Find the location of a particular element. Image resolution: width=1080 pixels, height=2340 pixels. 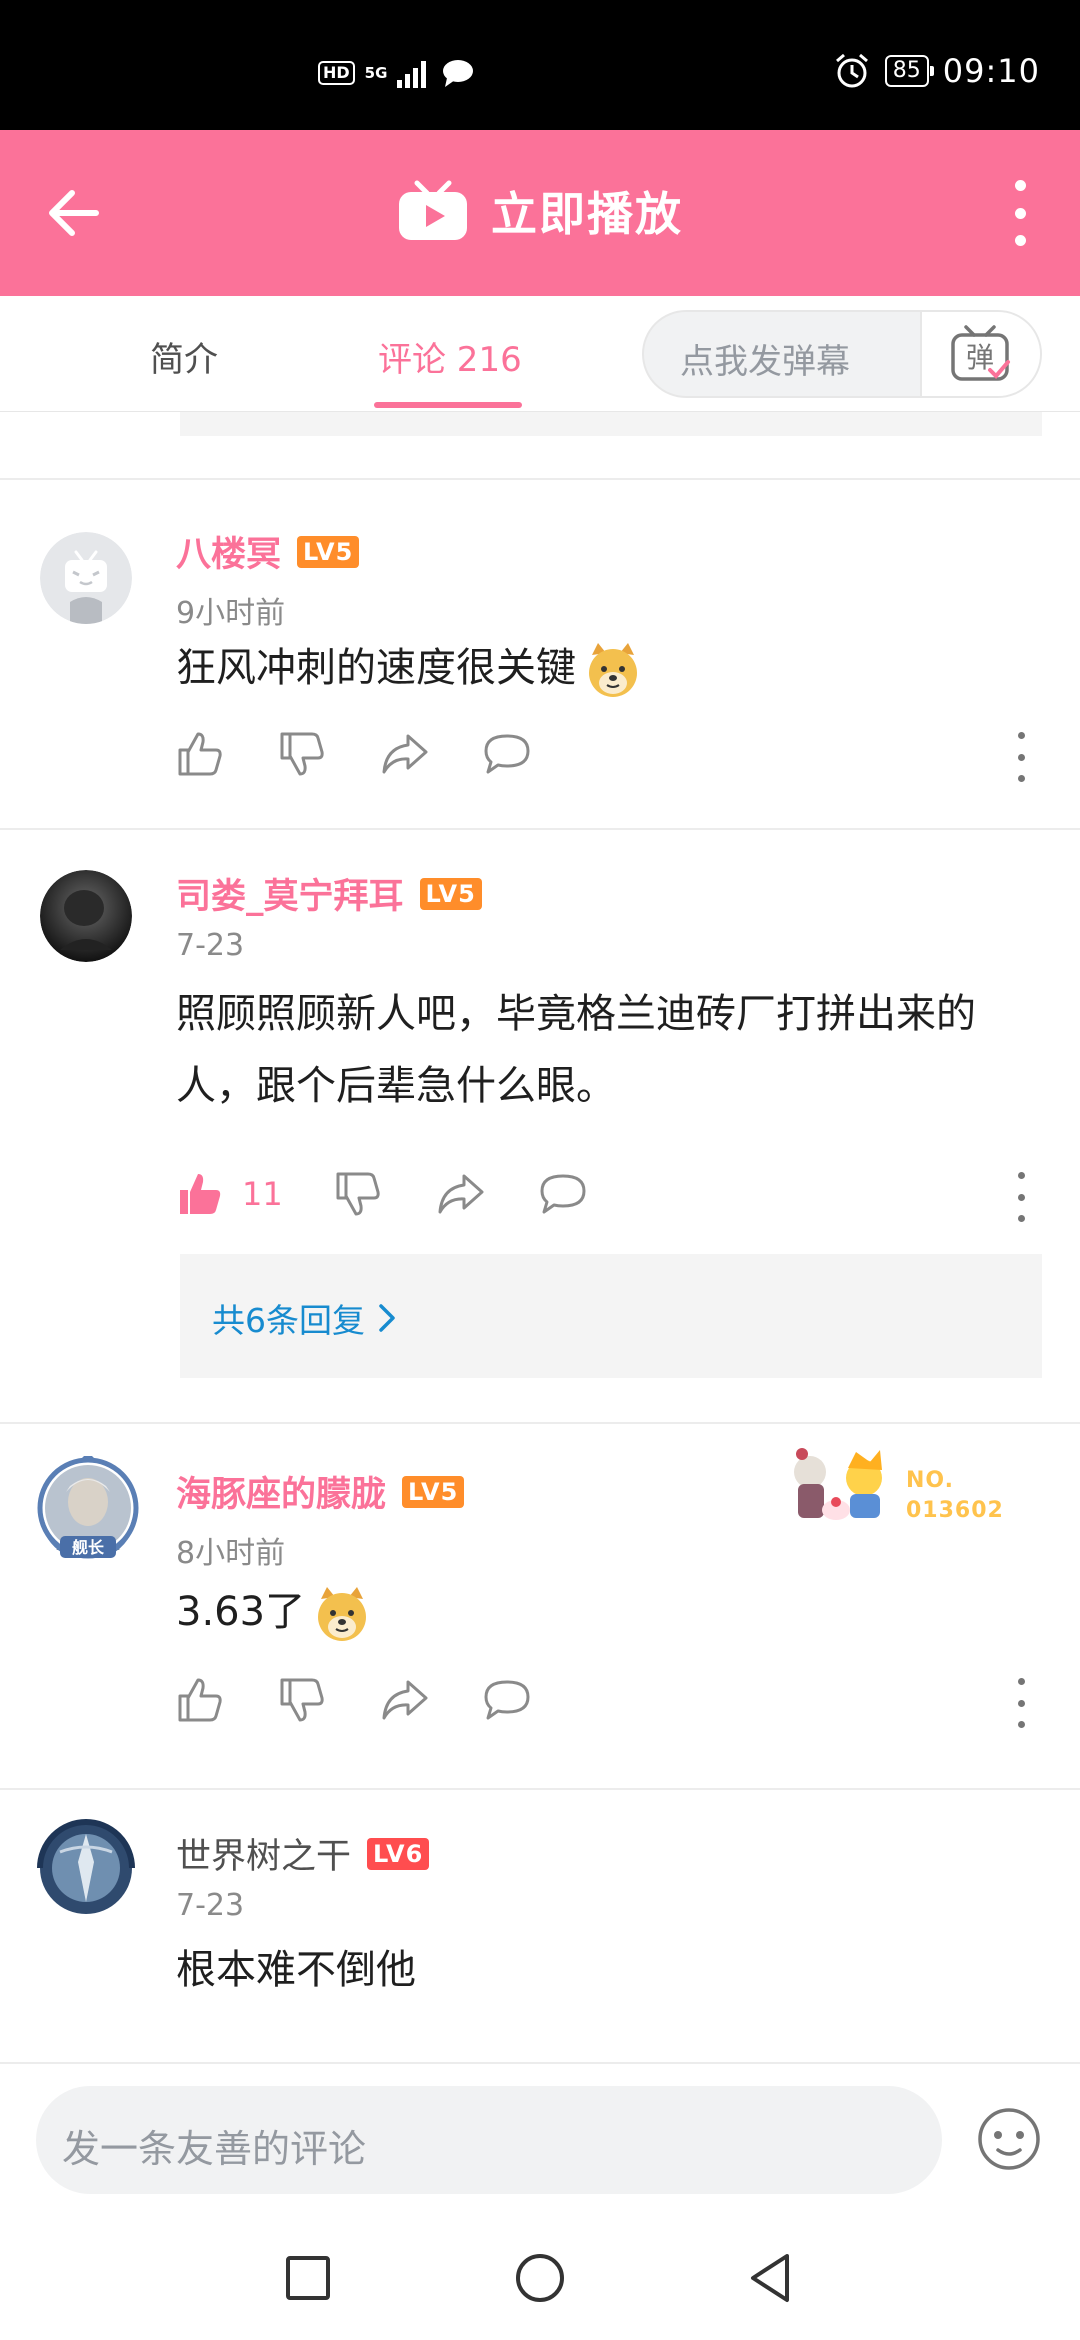

like-button-active: 11 is located at coordinates (255, 1194).